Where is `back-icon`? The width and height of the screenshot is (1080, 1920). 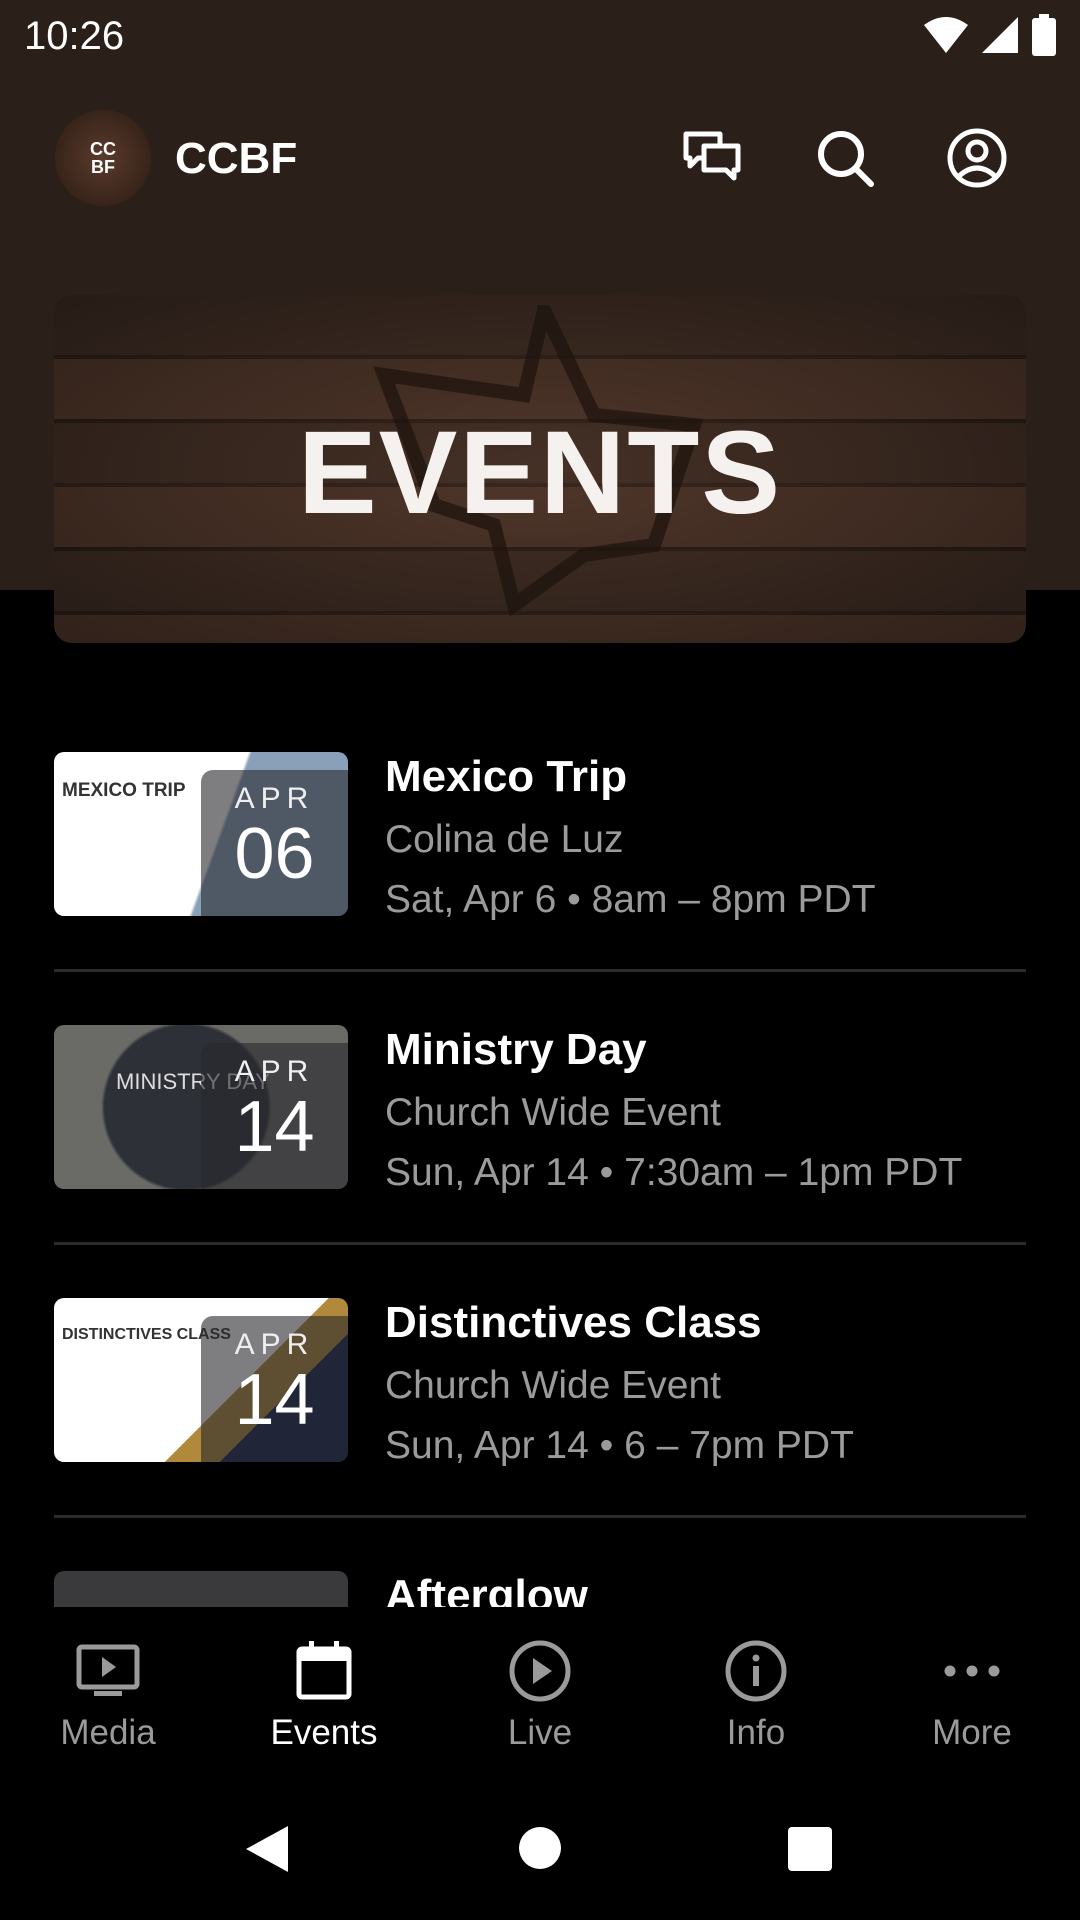 back-icon is located at coordinates (267, 1849).